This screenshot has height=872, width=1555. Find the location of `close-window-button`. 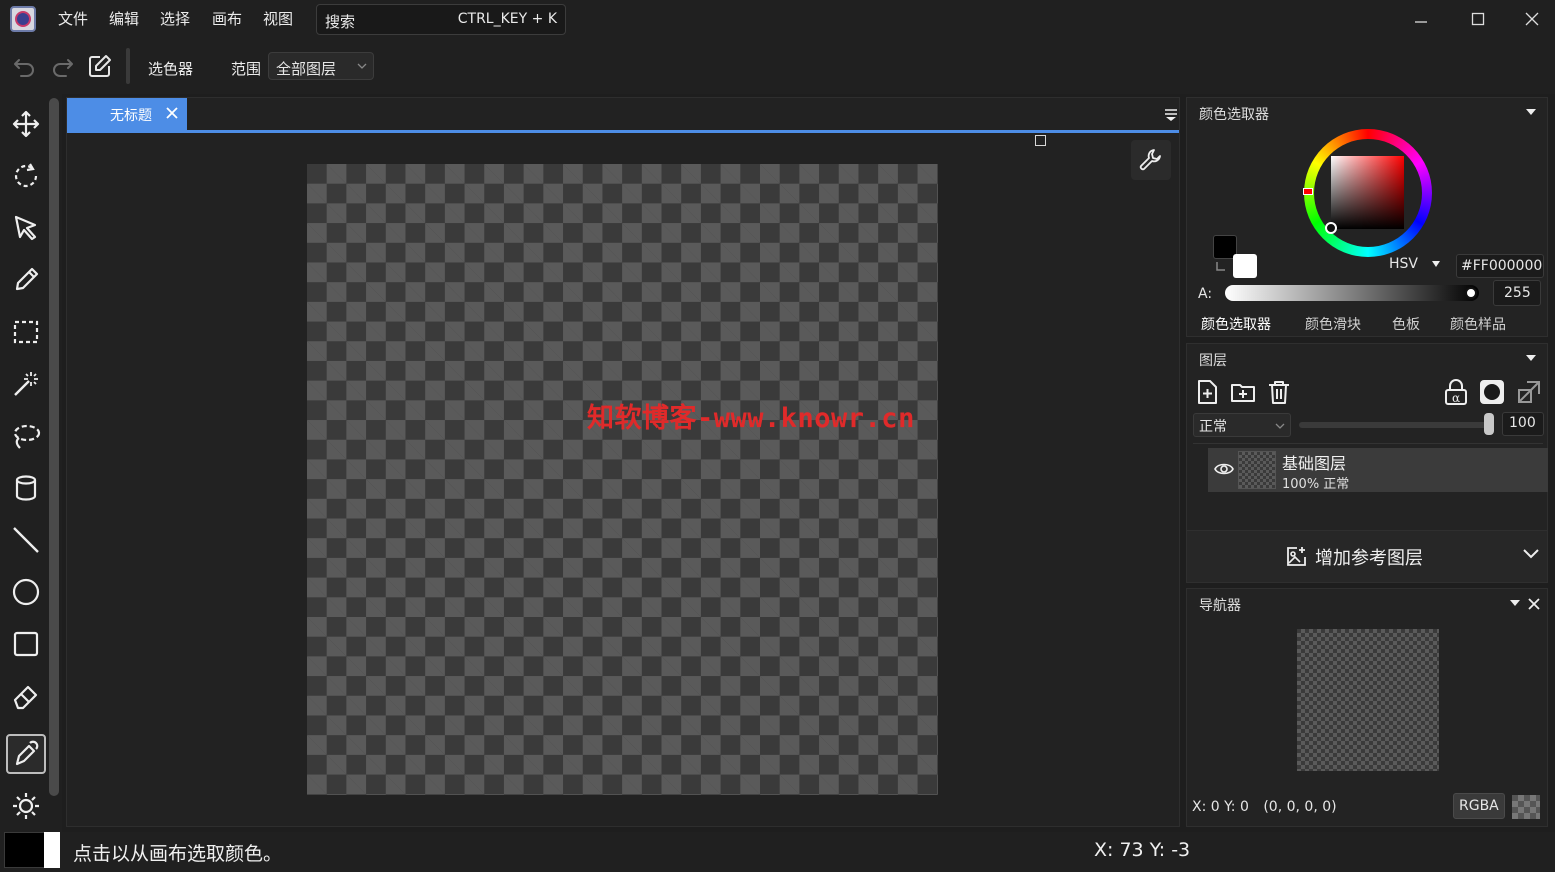

close-window-button is located at coordinates (1532, 19).